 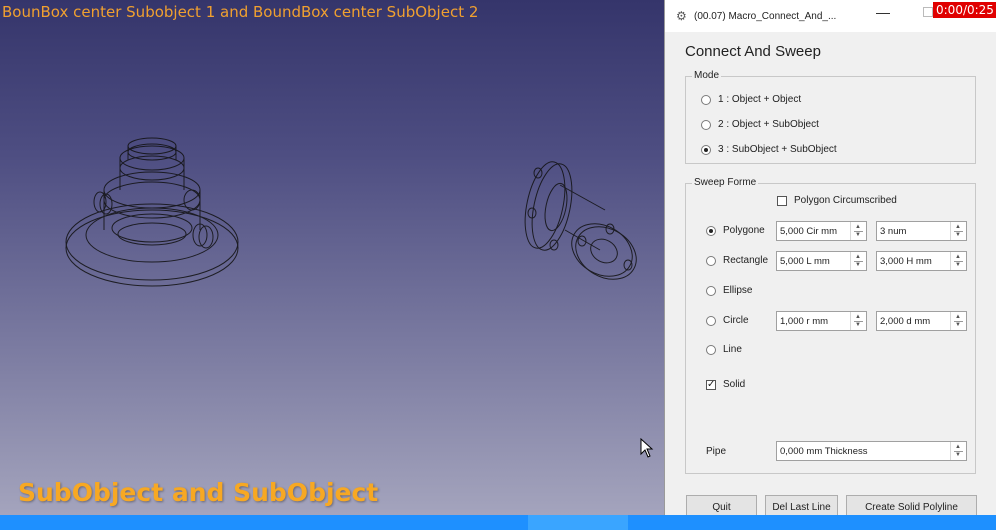 I want to click on polygon-circumscribed-checkbox: Polygon Circumscribed, so click(x=837, y=200).